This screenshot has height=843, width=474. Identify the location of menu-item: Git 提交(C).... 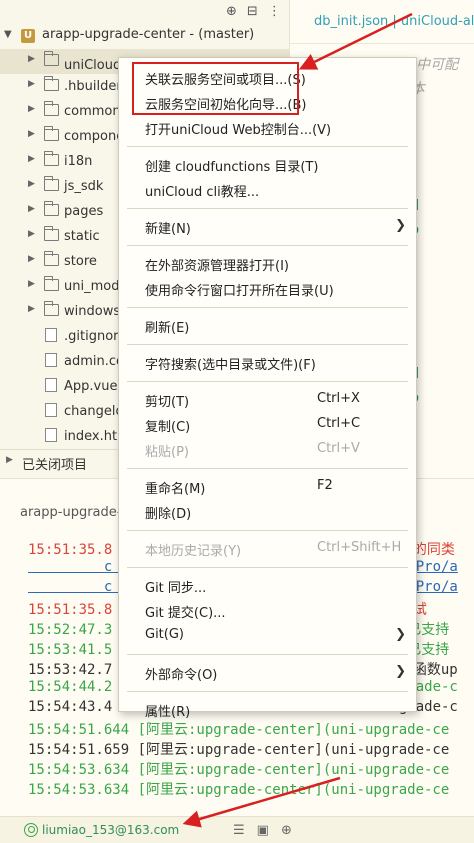
(267, 611).